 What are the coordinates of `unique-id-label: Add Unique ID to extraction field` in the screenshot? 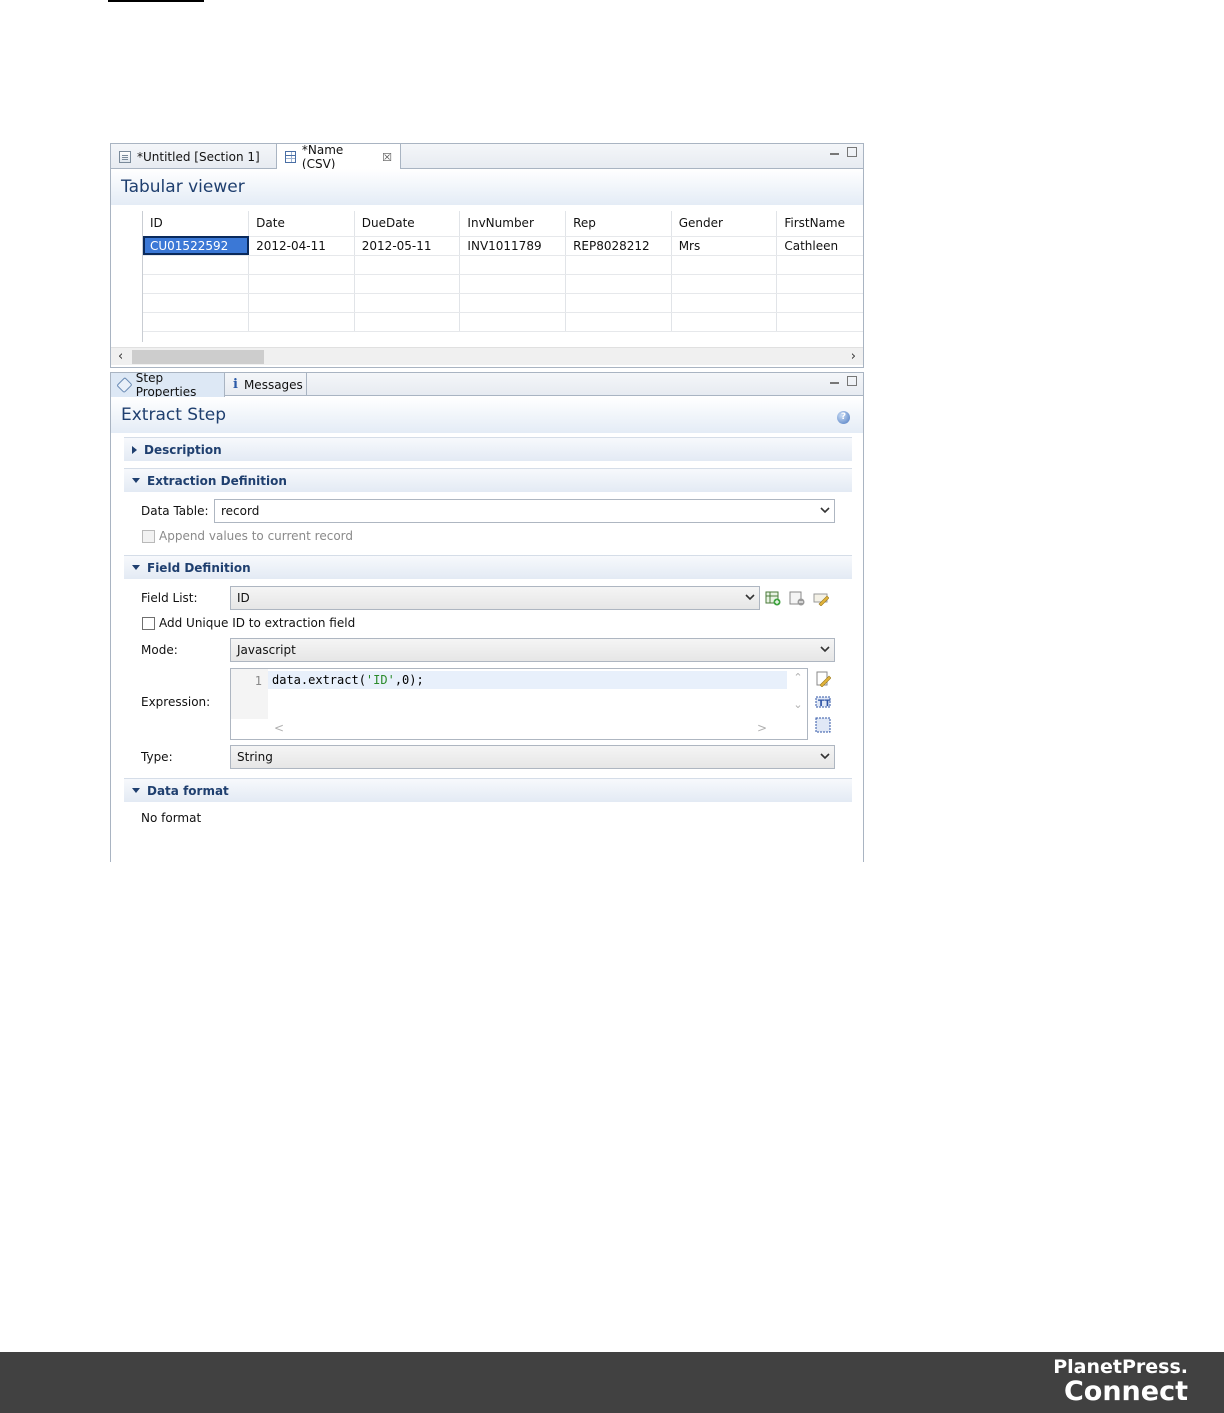 It's located at (257, 623).